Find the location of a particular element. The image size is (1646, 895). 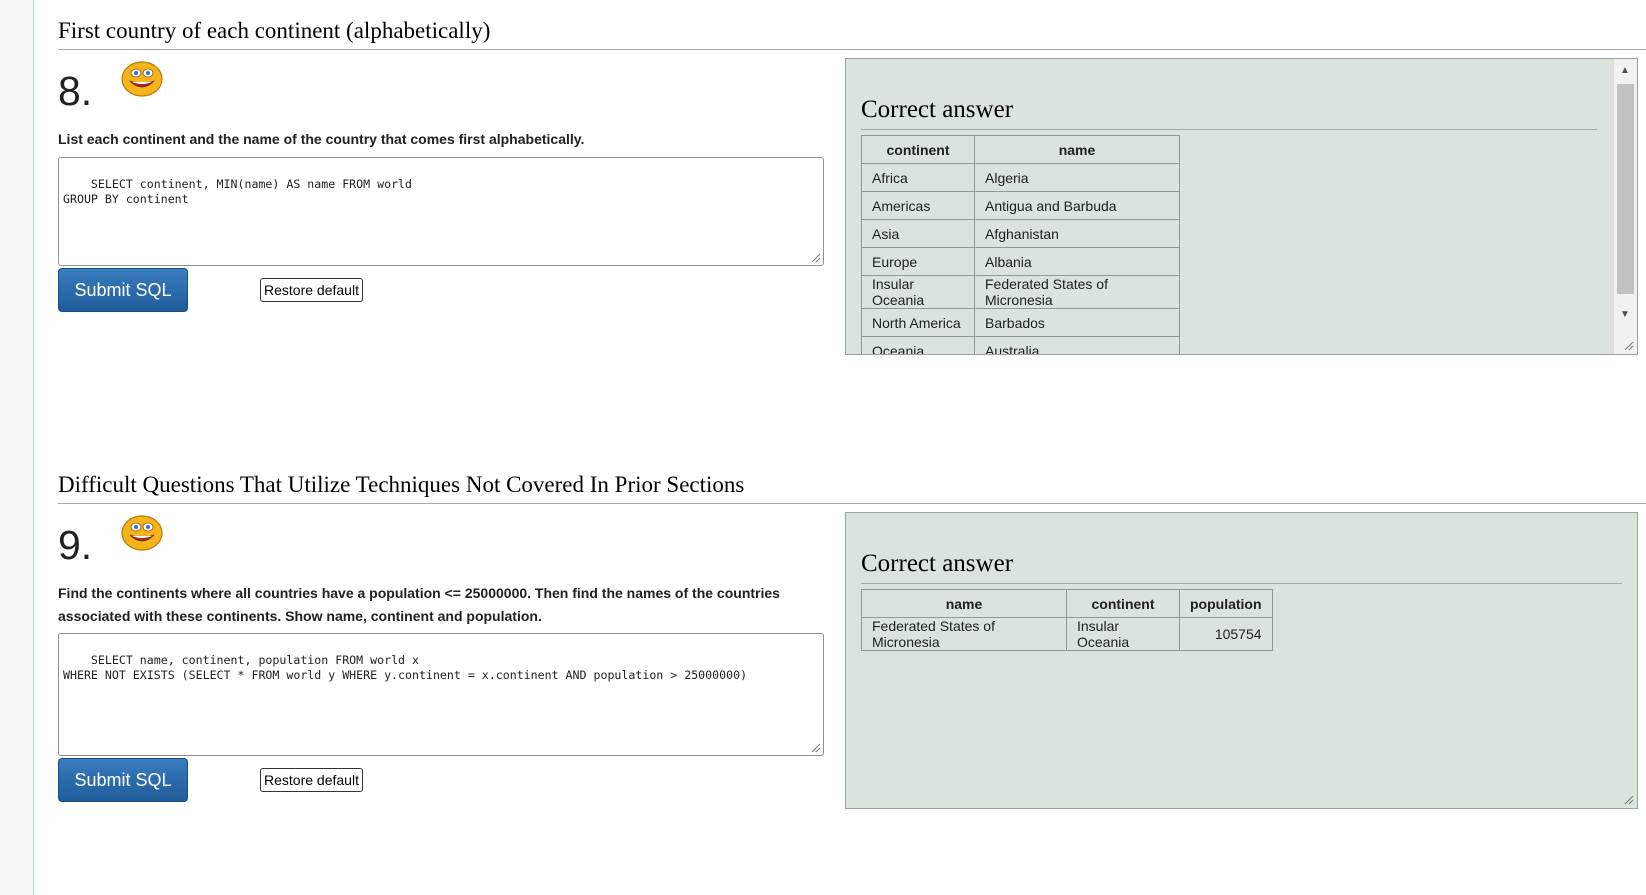

table-cell: Albania is located at coordinates (1077, 261).